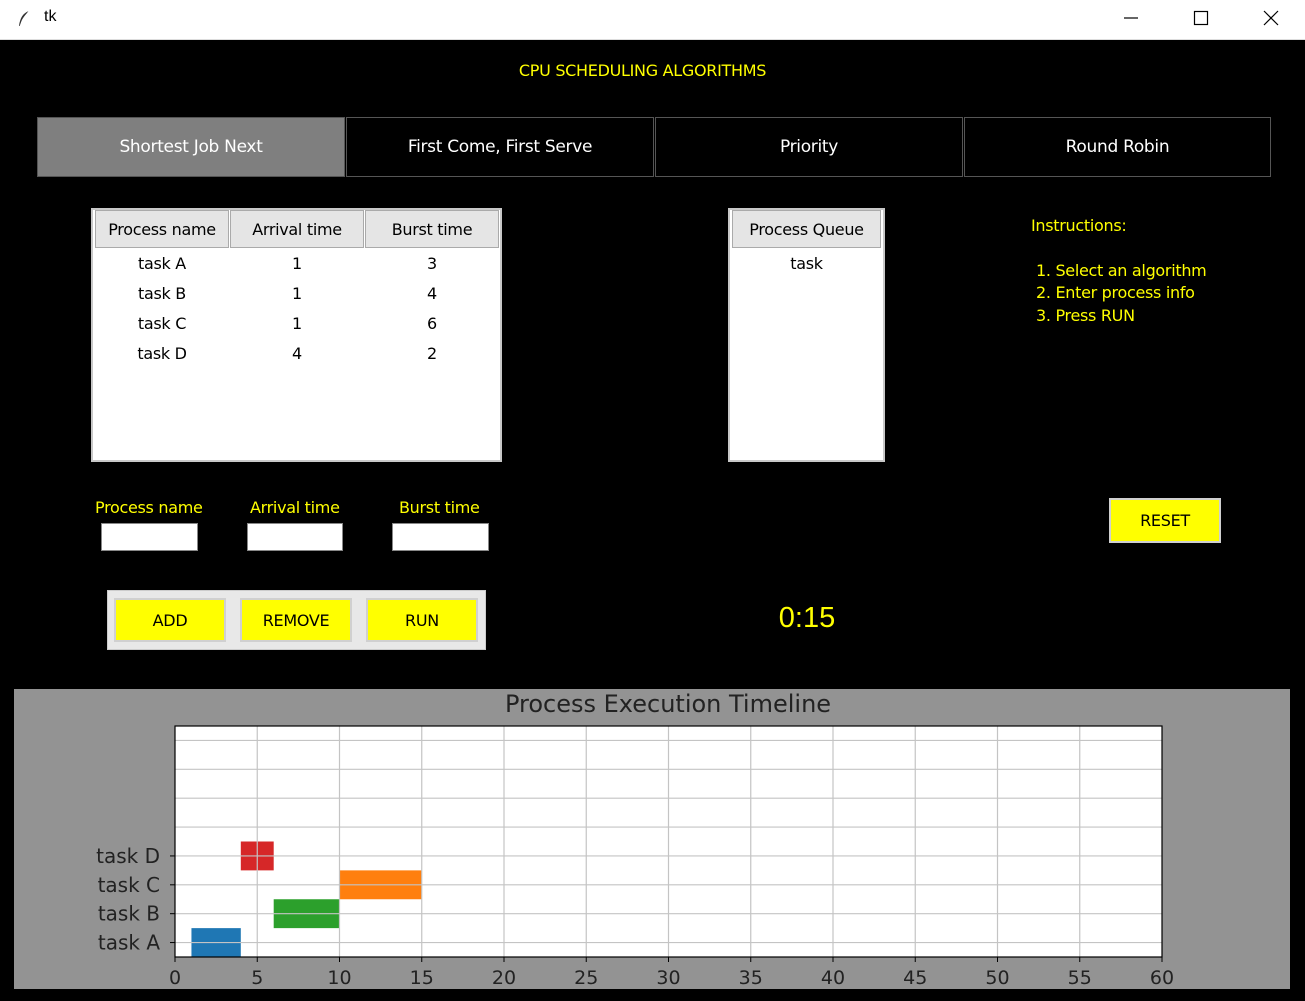  Describe the element at coordinates (422, 978) in the screenshot. I see `x-tick-label: 15` at that location.